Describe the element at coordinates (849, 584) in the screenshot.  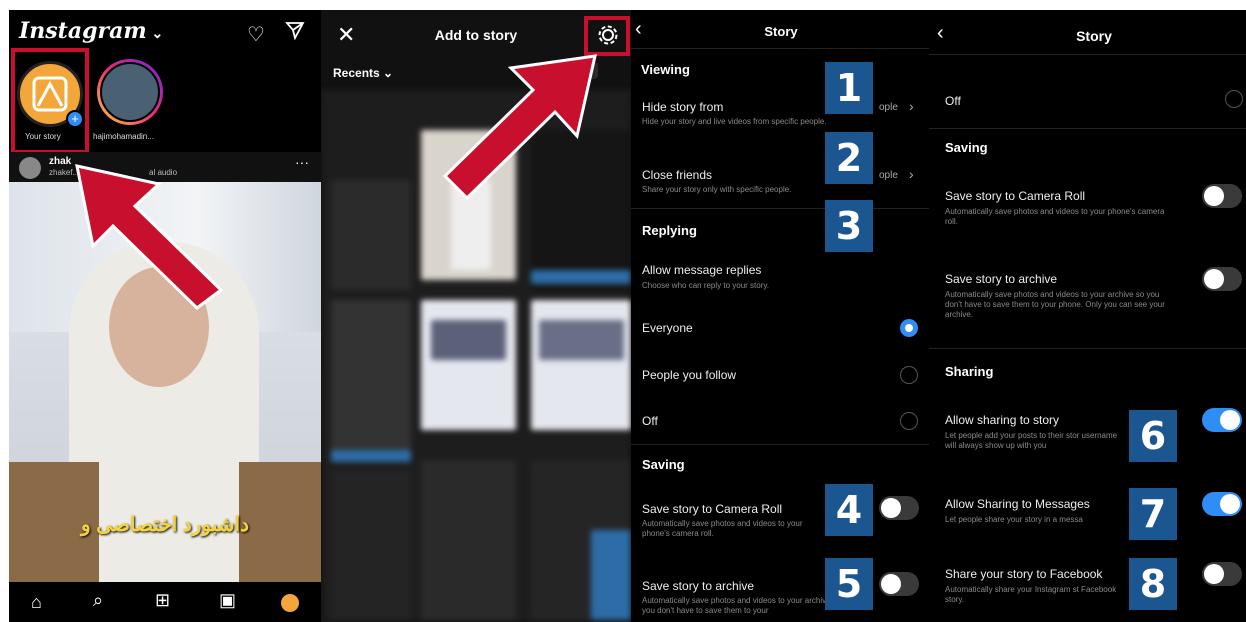
I see `step-number-5: 5` at that location.